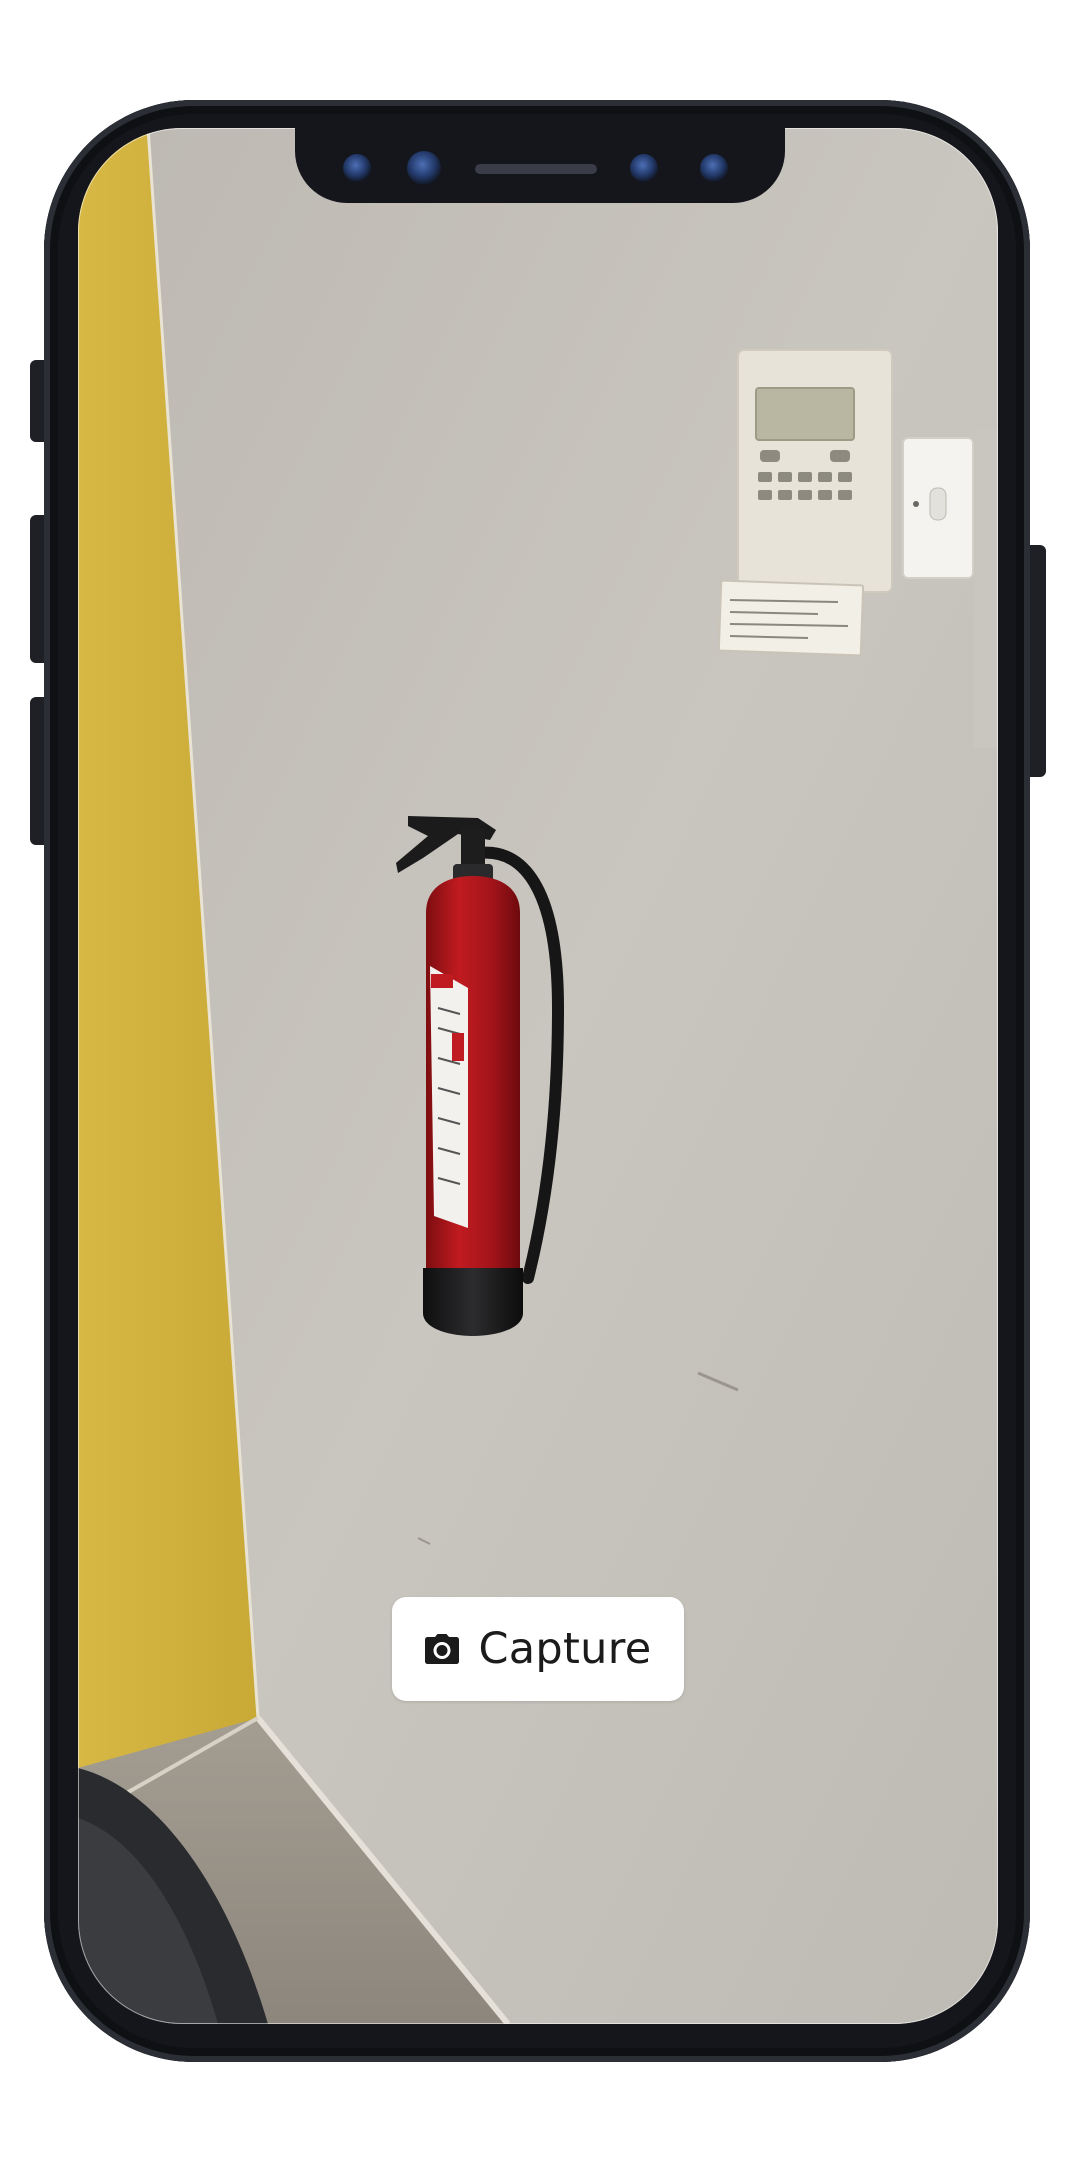 The height and width of the screenshot is (2166, 1076). Describe the element at coordinates (565, 1649) in the screenshot. I see `capture-label: Capture` at that location.